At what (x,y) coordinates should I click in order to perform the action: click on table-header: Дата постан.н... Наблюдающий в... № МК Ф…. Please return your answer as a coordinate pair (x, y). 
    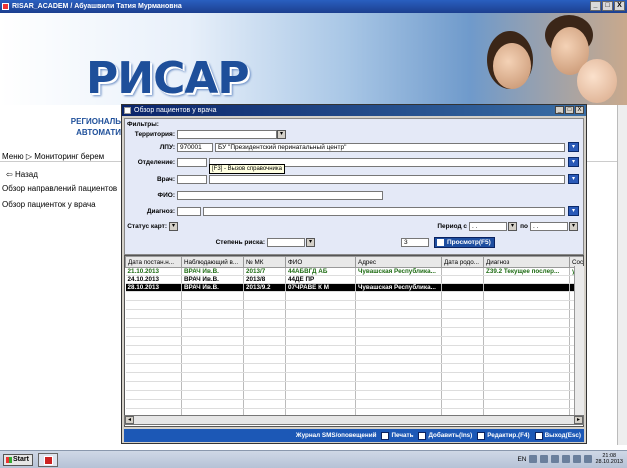
    Looking at the image, I should click on (354, 262).